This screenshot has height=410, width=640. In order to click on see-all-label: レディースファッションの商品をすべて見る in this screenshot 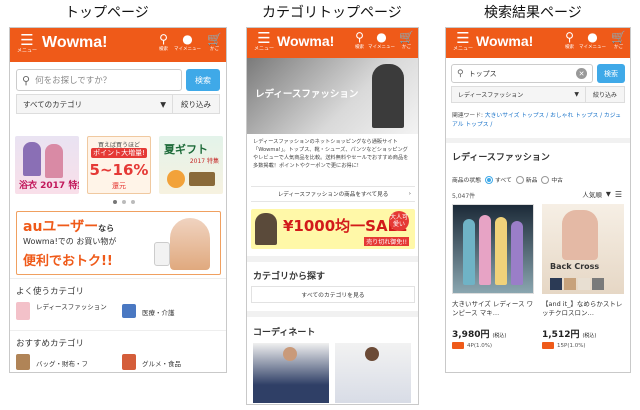, I will do `click(333, 195)`.